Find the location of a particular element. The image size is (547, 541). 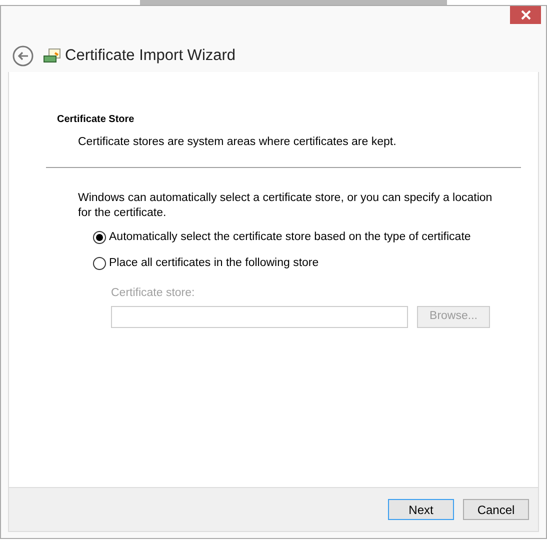

close-icon is located at coordinates (525, 15).